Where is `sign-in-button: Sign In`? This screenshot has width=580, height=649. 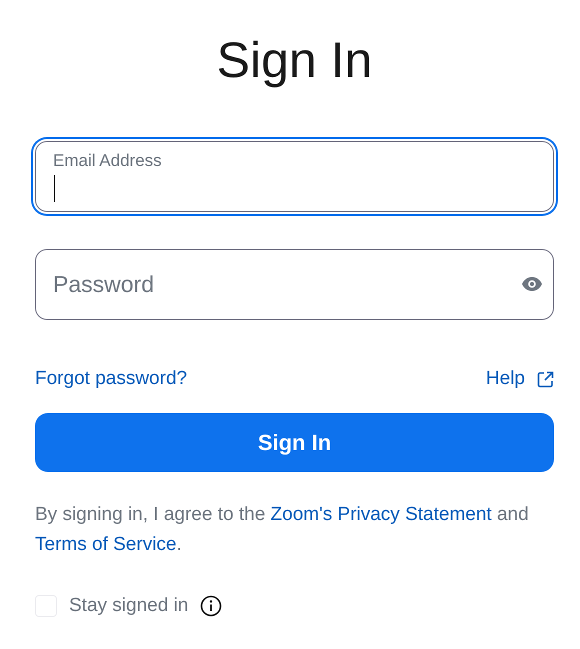 sign-in-button: Sign In is located at coordinates (294, 442).